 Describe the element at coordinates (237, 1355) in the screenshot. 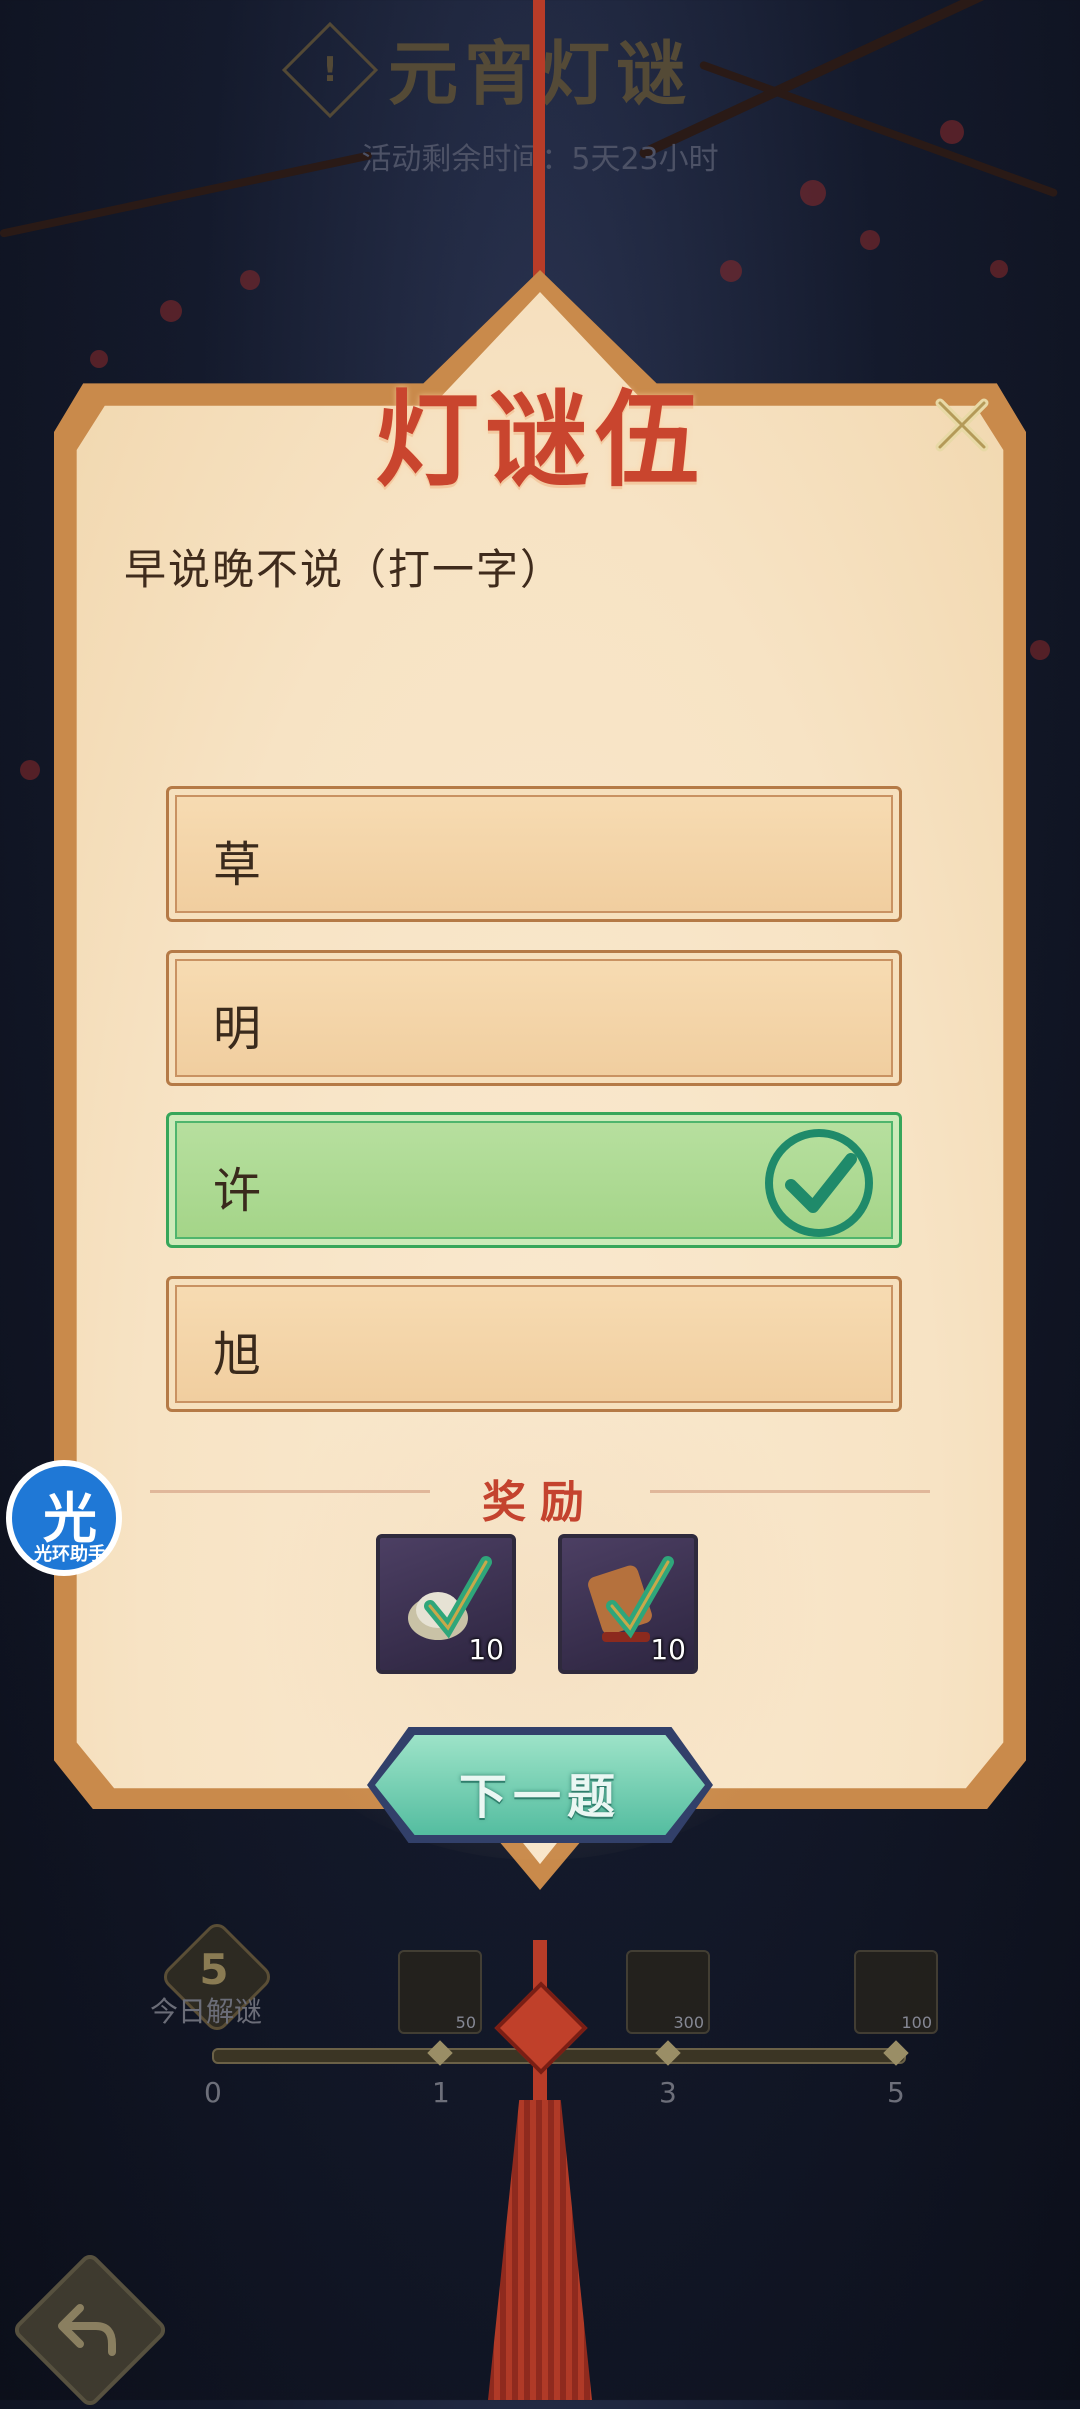

I see `answer-option-label: 旭` at that location.